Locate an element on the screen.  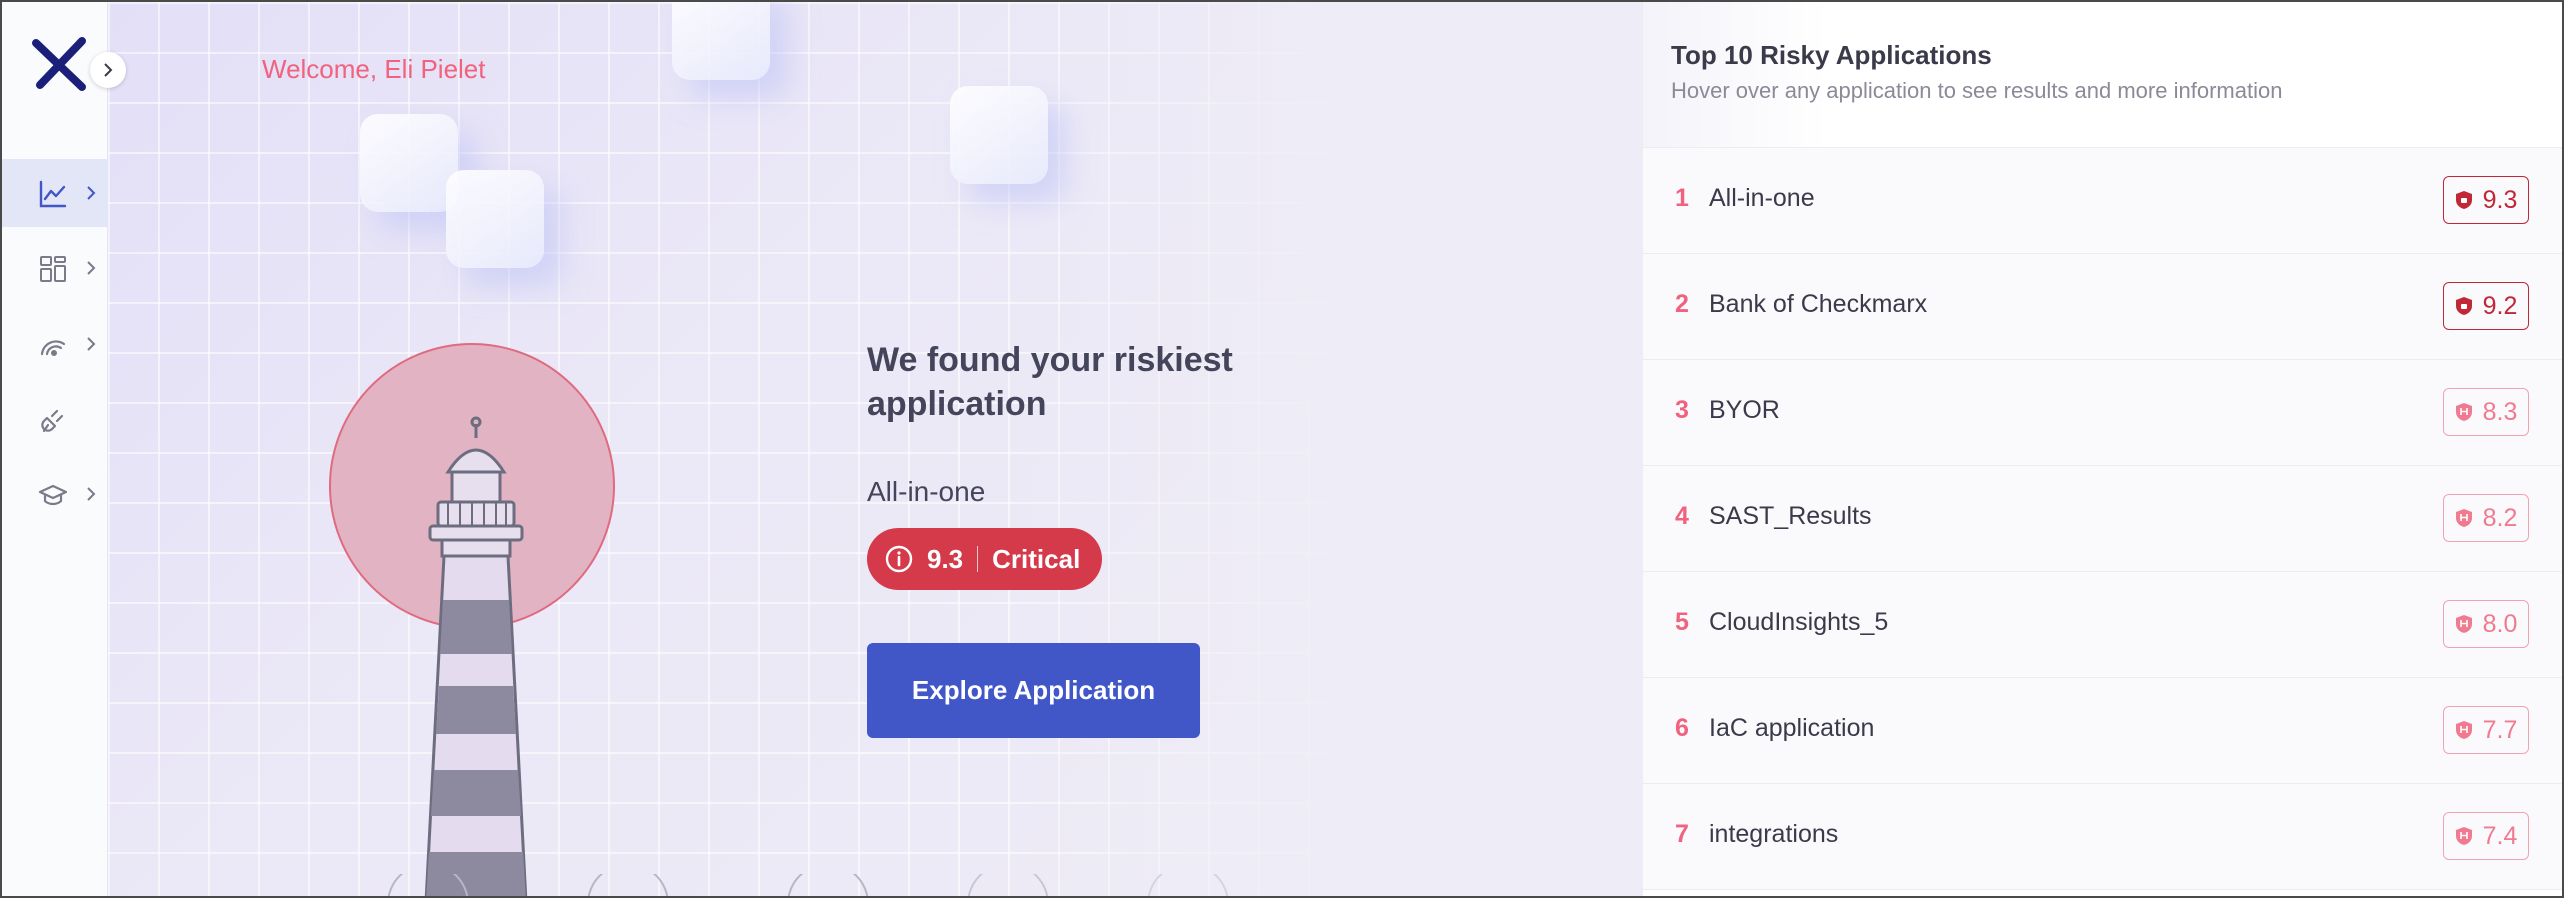
risky-app-row: 2 Bank of Checkmarx 9.2 is located at coordinates (2102, 307).